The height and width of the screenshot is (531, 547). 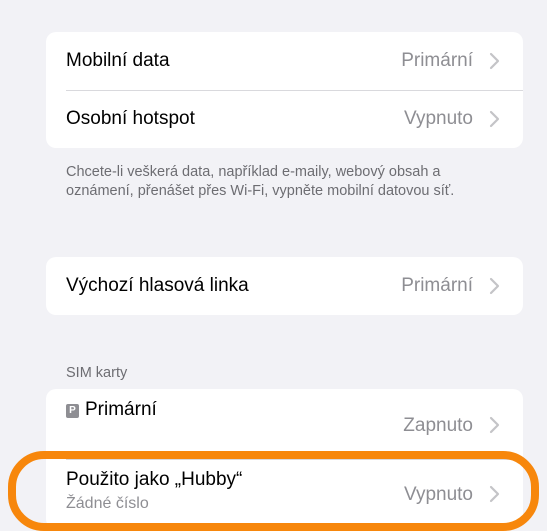 I want to click on sim-primary-value: Zapnuto, so click(x=438, y=425).